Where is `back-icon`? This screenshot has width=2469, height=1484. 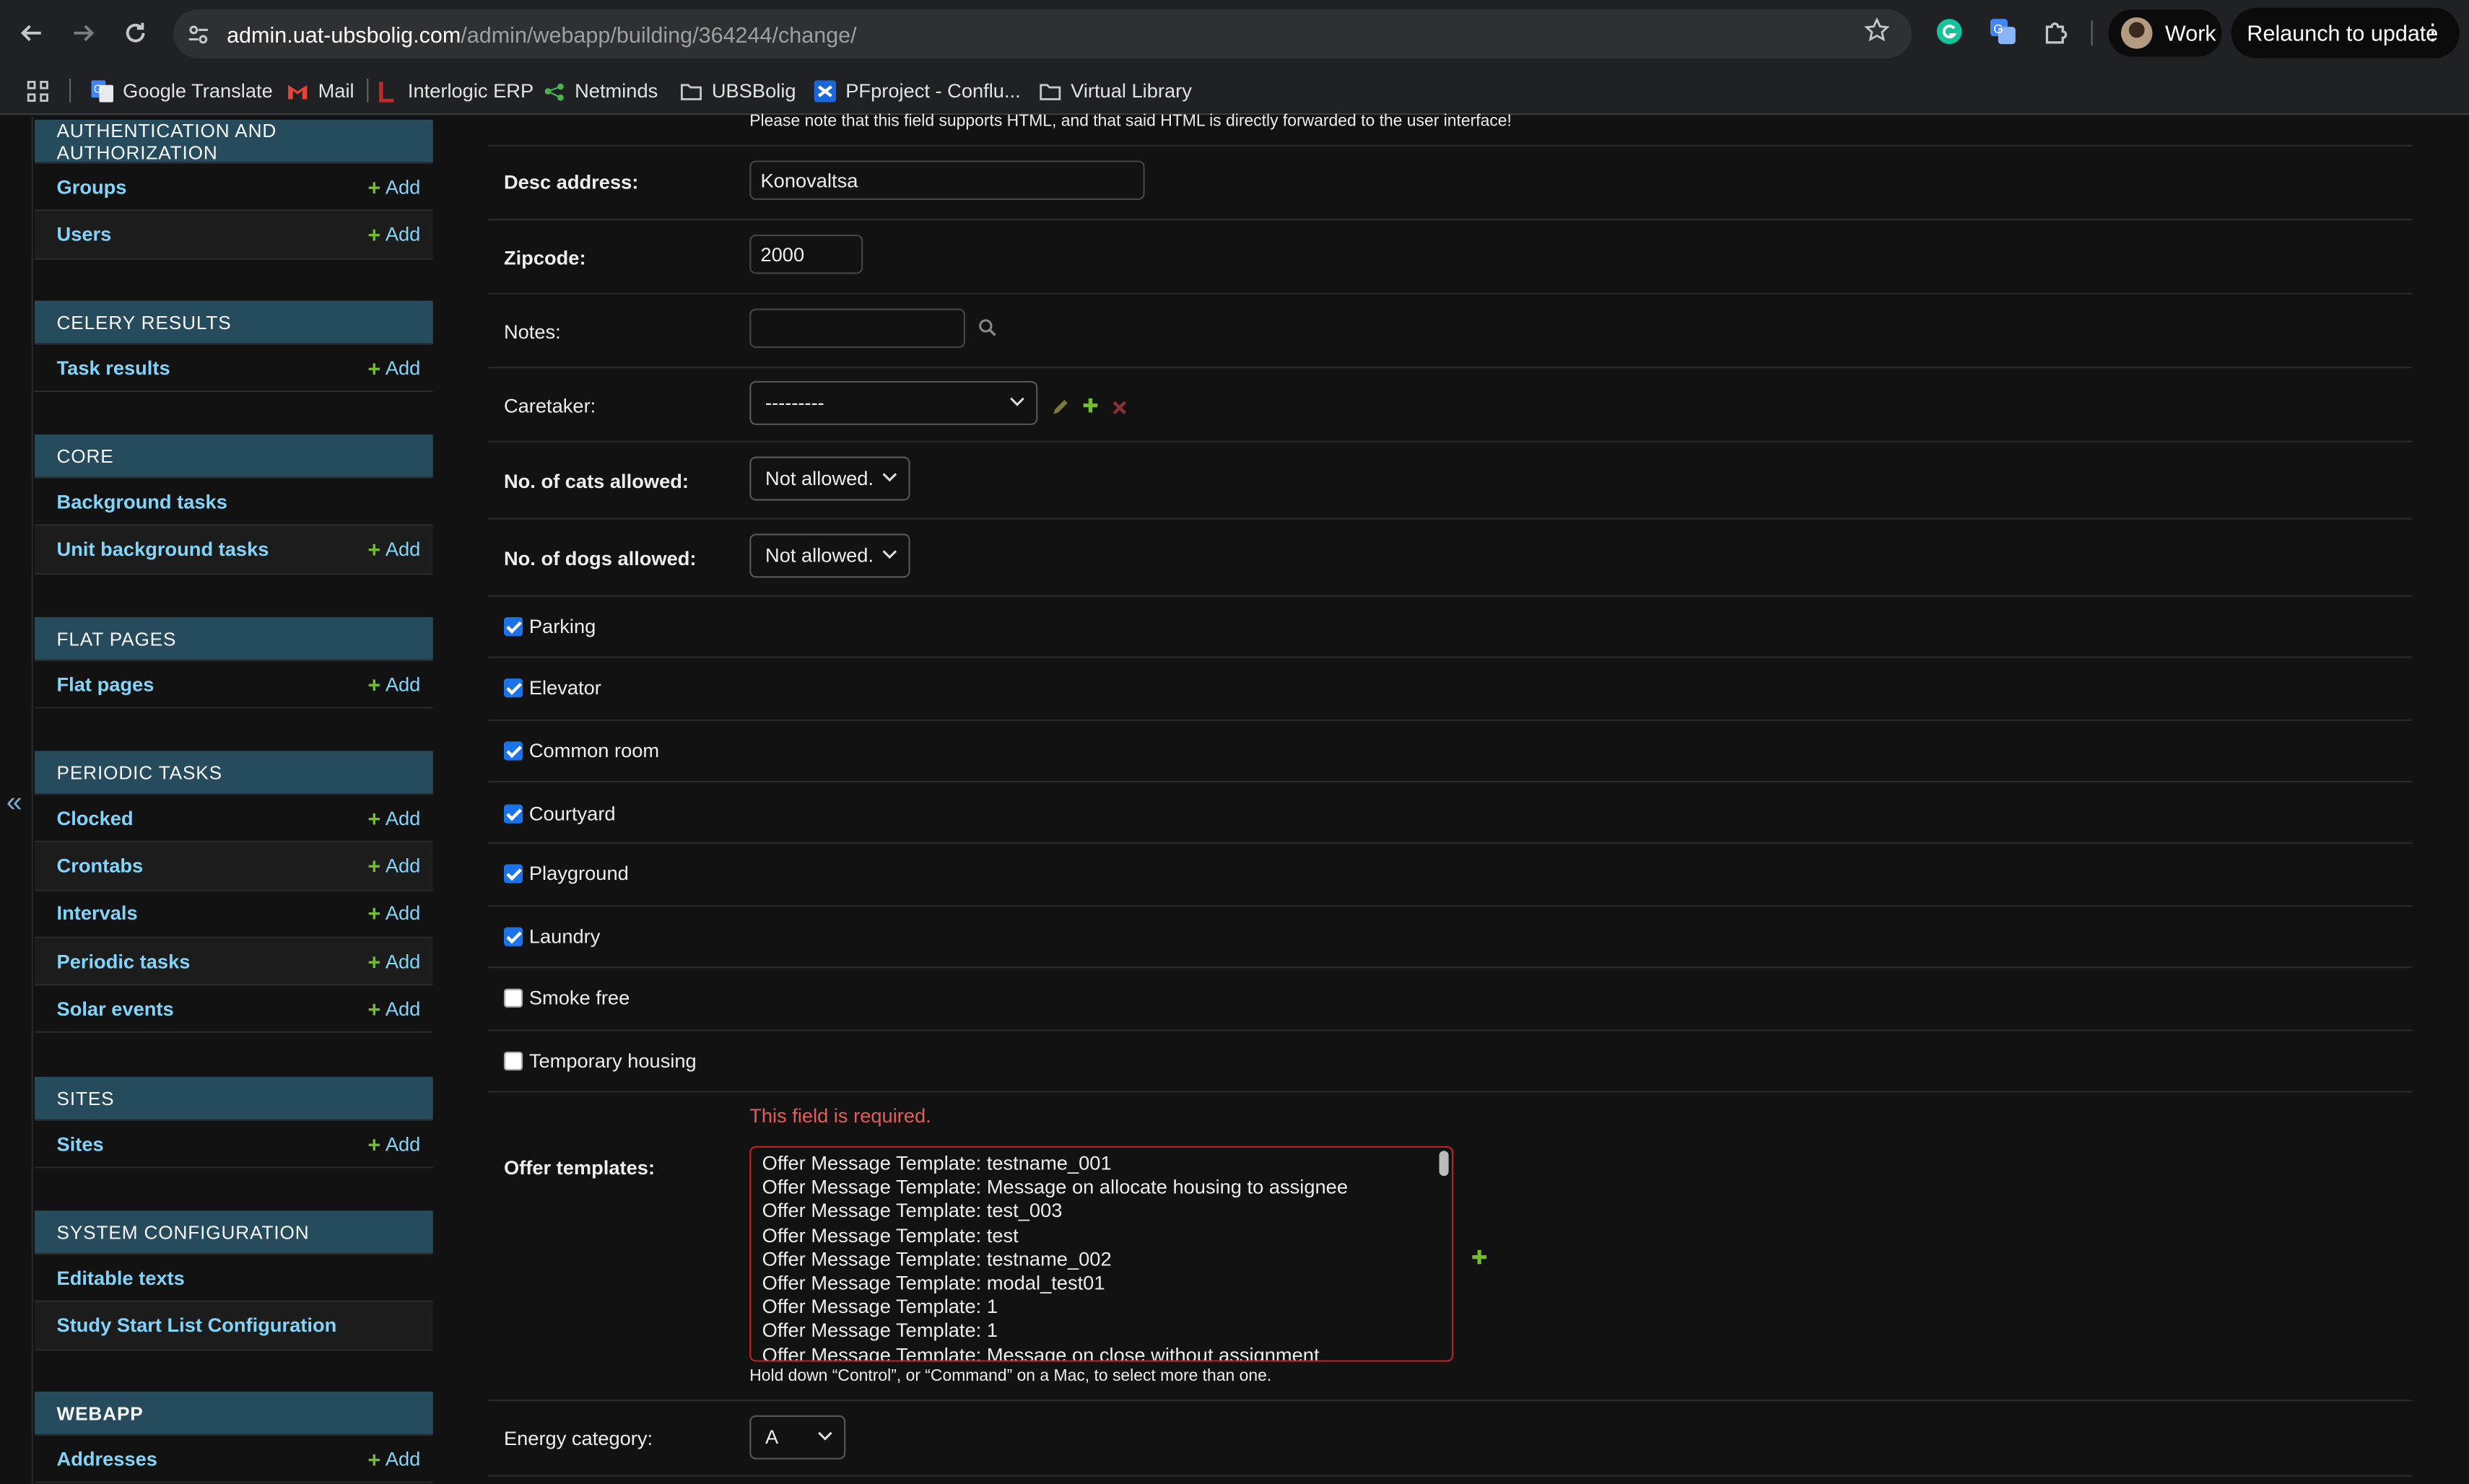
back-icon is located at coordinates (31, 33).